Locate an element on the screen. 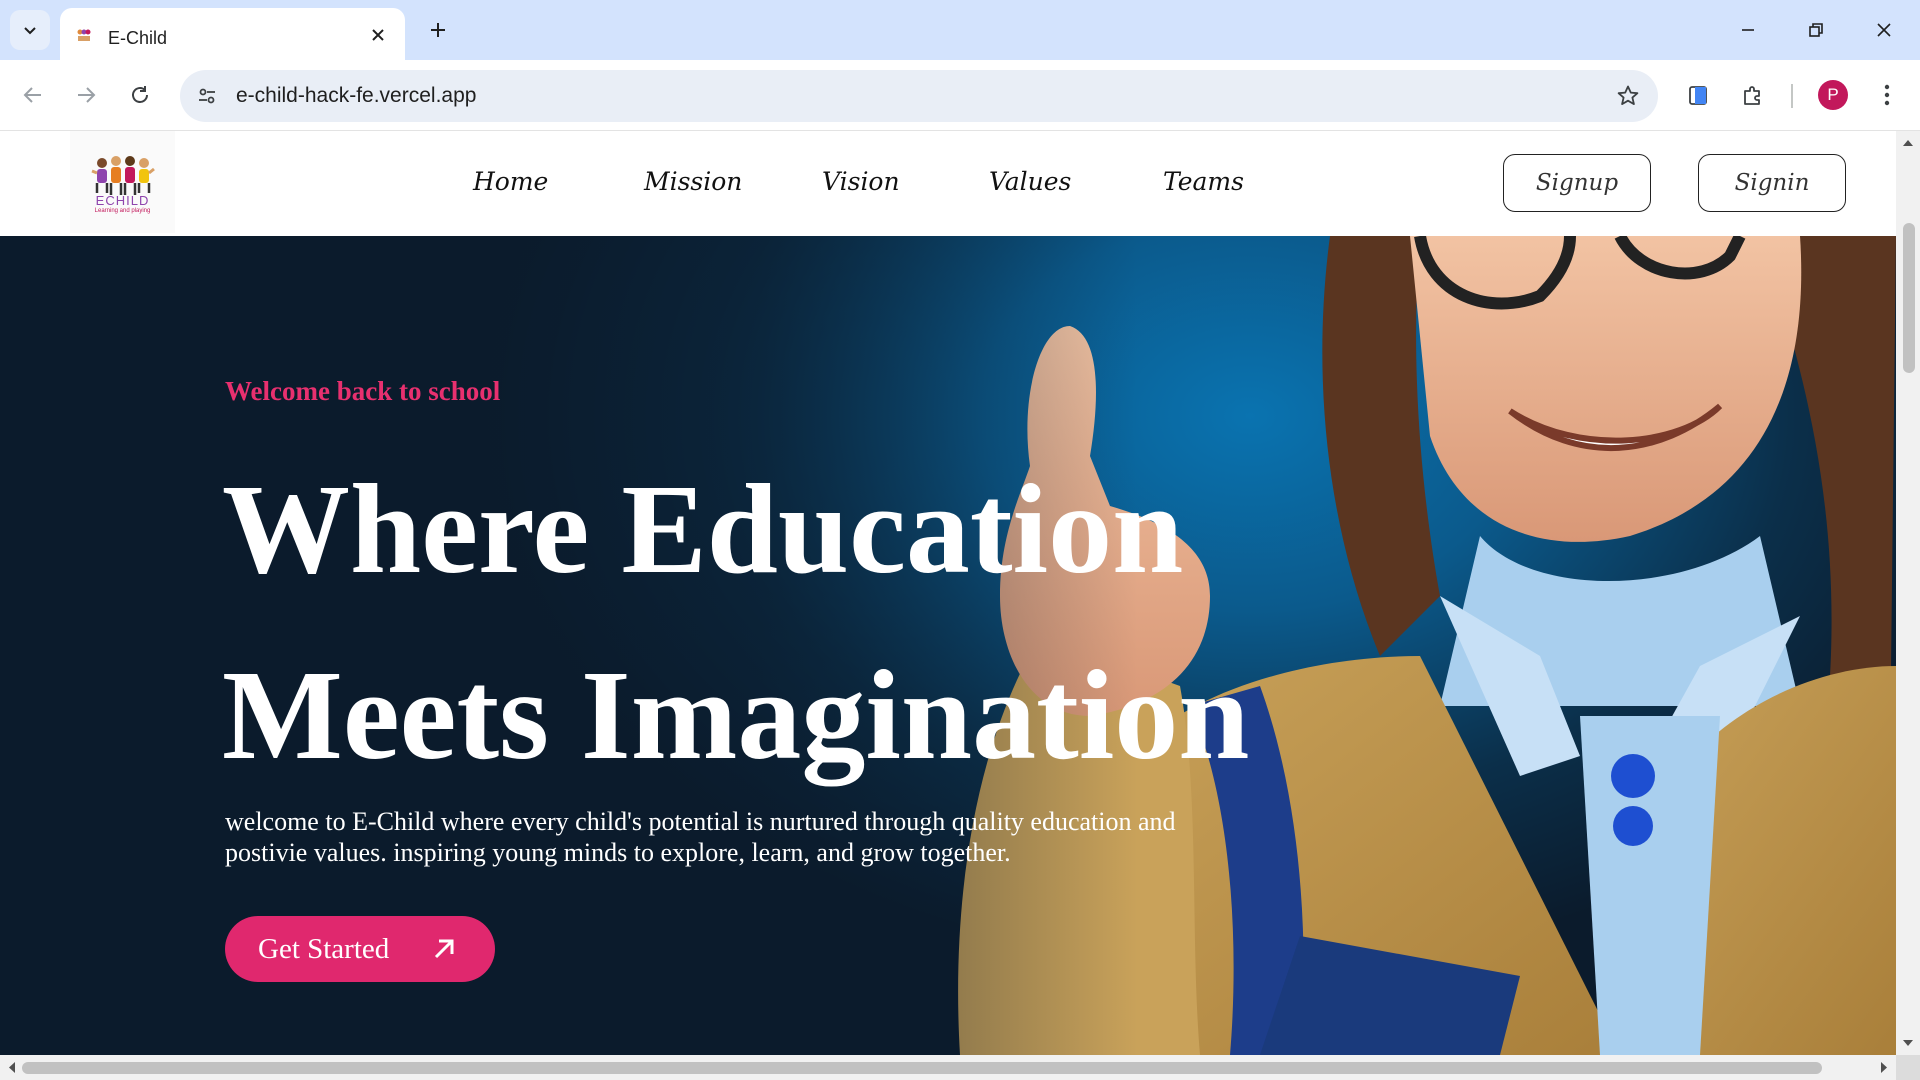 This screenshot has width=1920, height=1080. back-button is located at coordinates (33, 95).